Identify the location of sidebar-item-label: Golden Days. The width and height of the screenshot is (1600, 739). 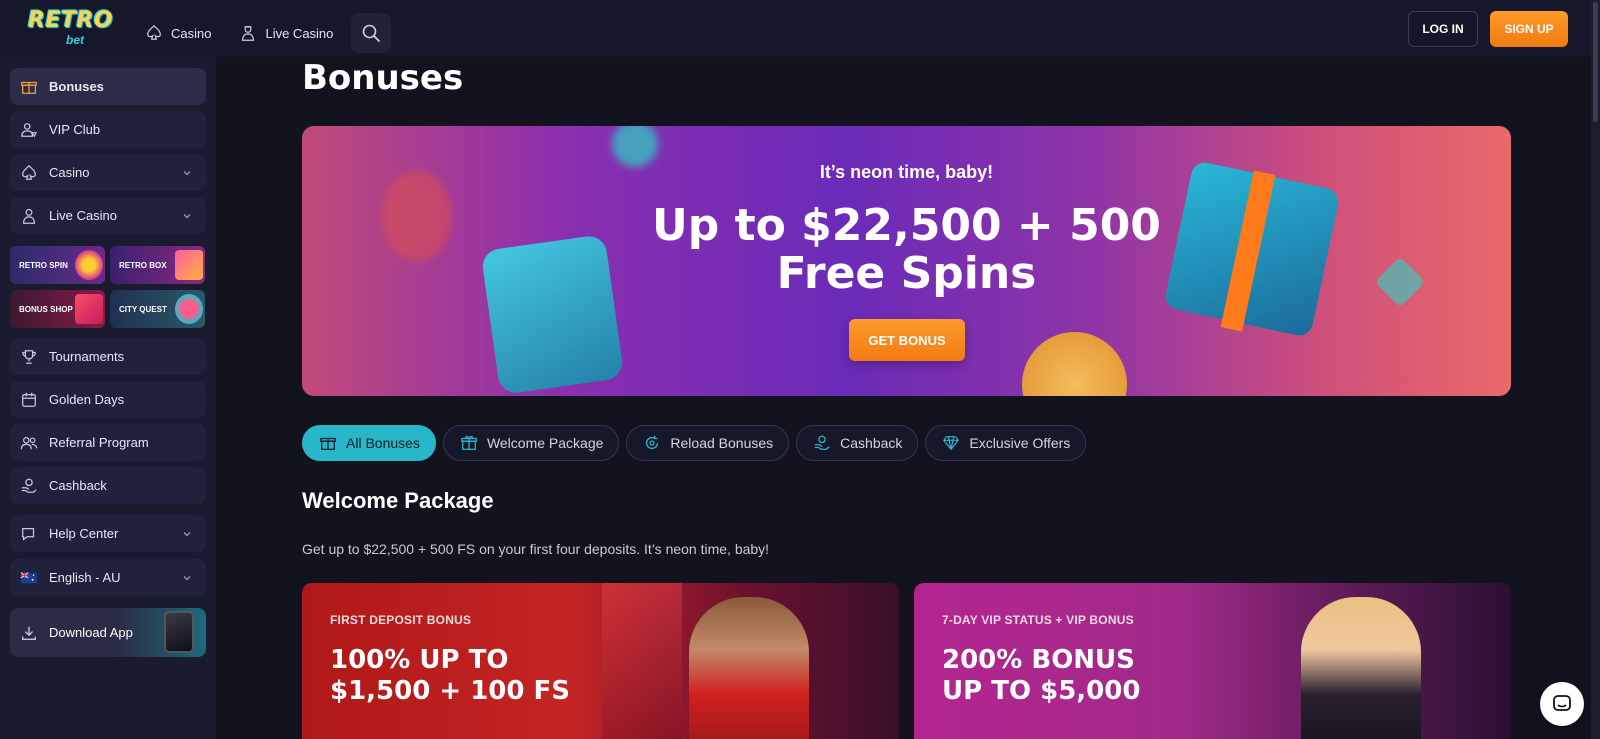
(87, 399).